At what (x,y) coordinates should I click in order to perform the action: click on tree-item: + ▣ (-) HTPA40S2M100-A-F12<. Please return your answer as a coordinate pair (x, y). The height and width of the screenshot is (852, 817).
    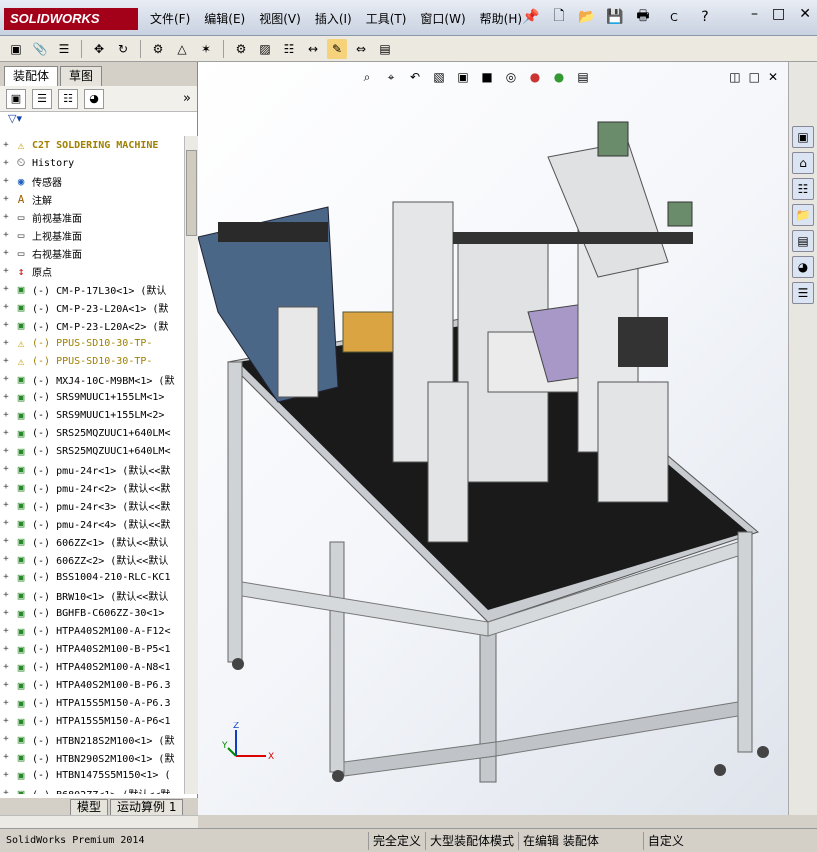
    Looking at the image, I should click on (92, 631).